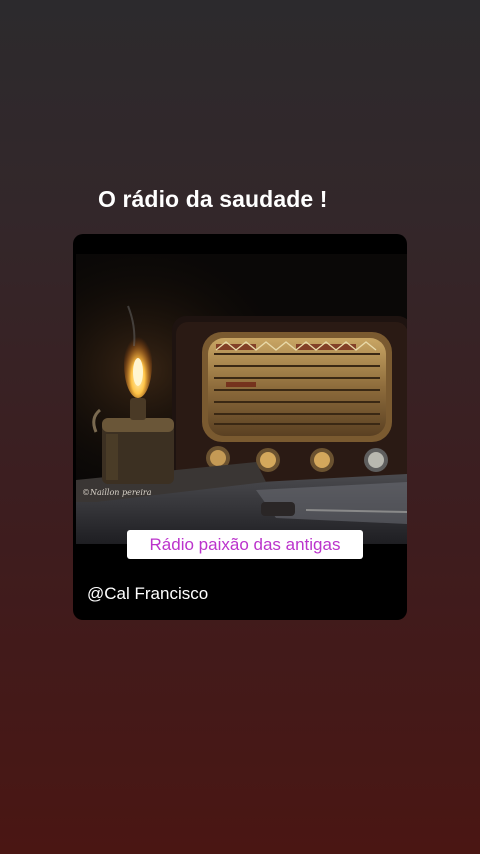 This screenshot has height=854, width=480. Describe the element at coordinates (245, 544) in the screenshot. I see `radio-name-badge: Rádio paixão das antigas` at that location.